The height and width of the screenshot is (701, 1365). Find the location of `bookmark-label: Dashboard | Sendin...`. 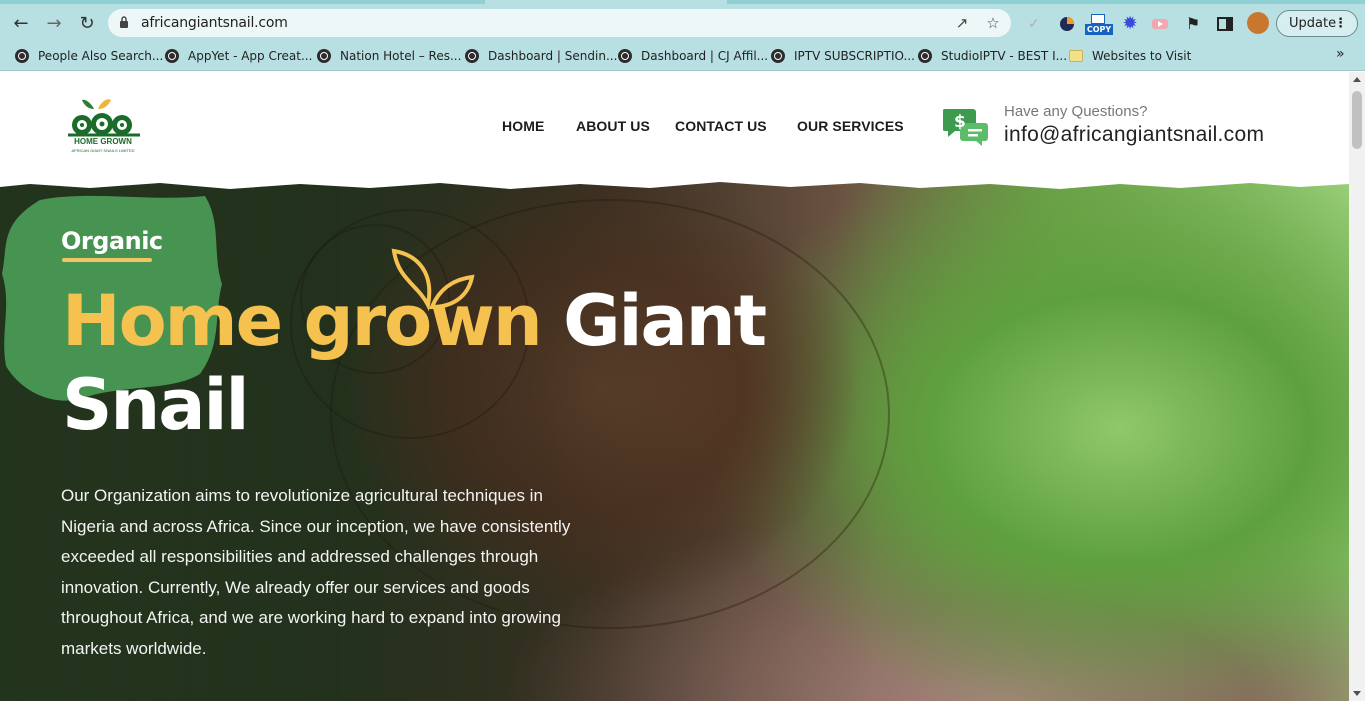

bookmark-label: Dashboard | Sendin... is located at coordinates (553, 56).